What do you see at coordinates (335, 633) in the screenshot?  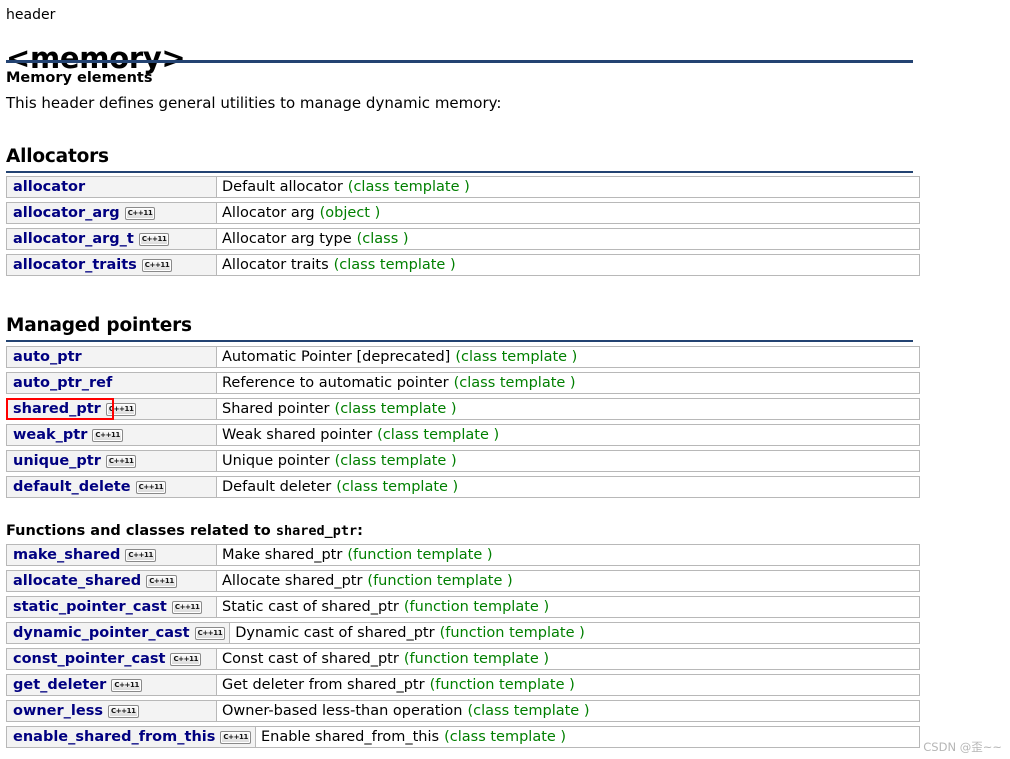 I see `entity-description: Dynamic cast of shared_ptr` at bounding box center [335, 633].